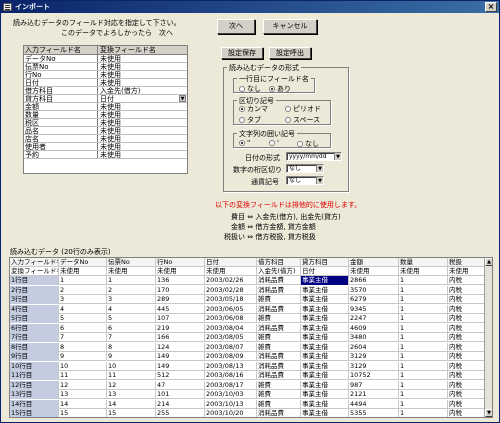 This screenshot has width=500, height=423. Describe the element at coordinates (231, 280) in the screenshot. I see `table-cell: 2003/02/26` at that location.